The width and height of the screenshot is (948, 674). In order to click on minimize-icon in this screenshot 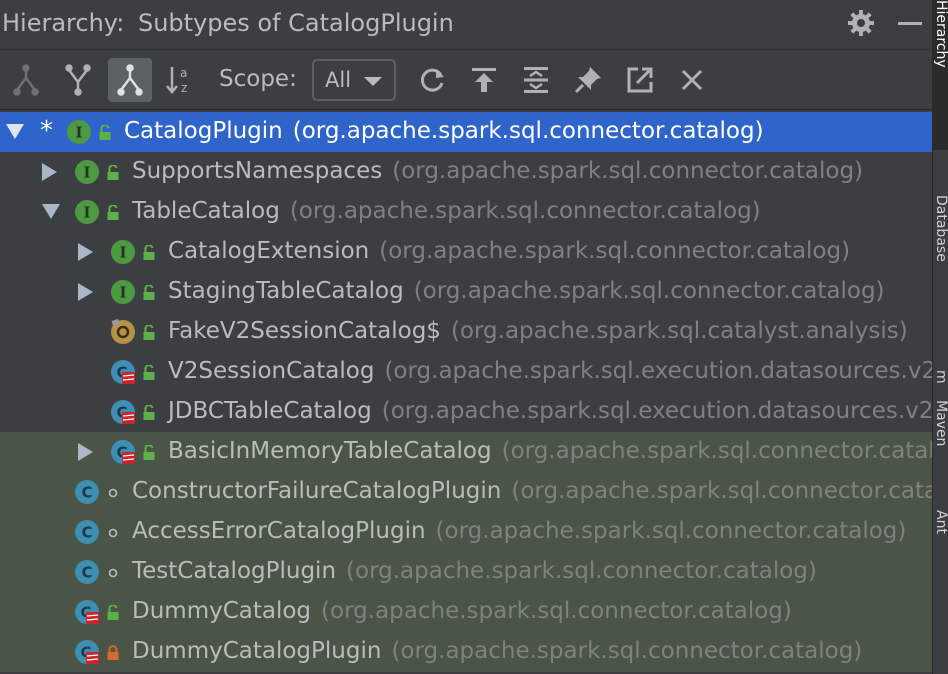, I will do `click(910, 23)`.